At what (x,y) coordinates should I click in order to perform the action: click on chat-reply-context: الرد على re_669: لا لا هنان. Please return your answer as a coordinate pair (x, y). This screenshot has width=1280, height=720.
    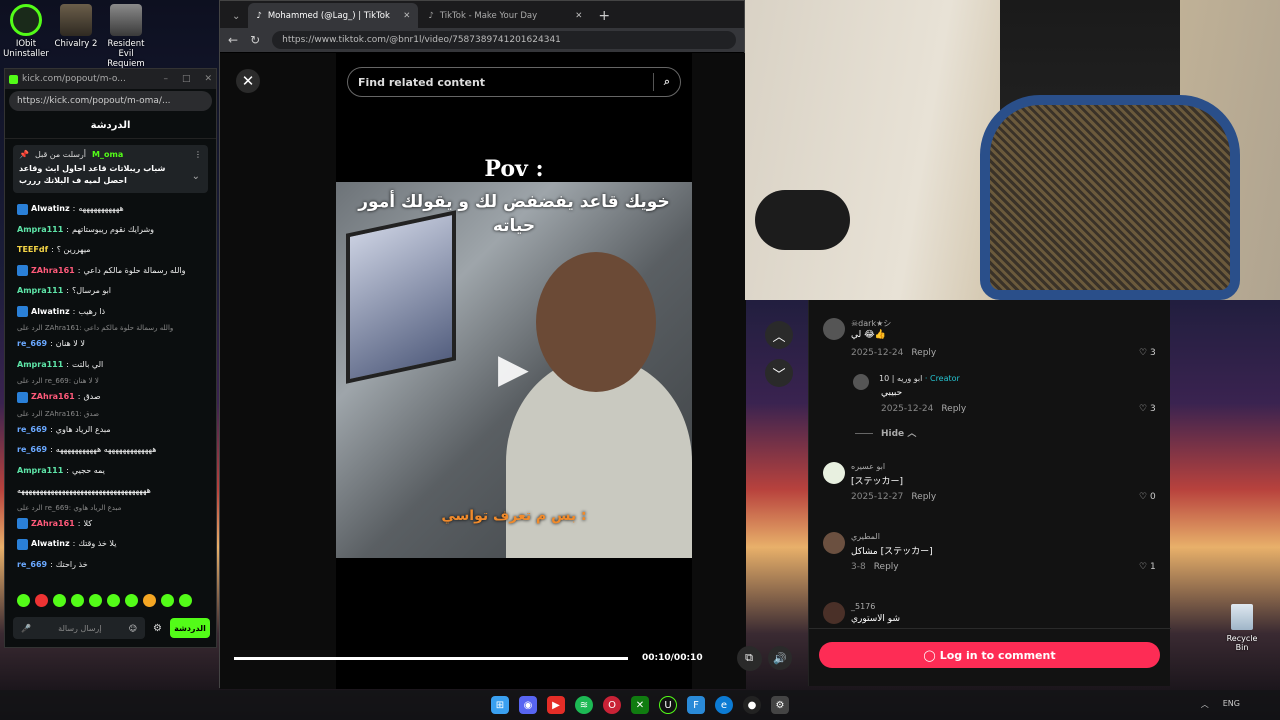
    Looking at the image, I should click on (110, 381).